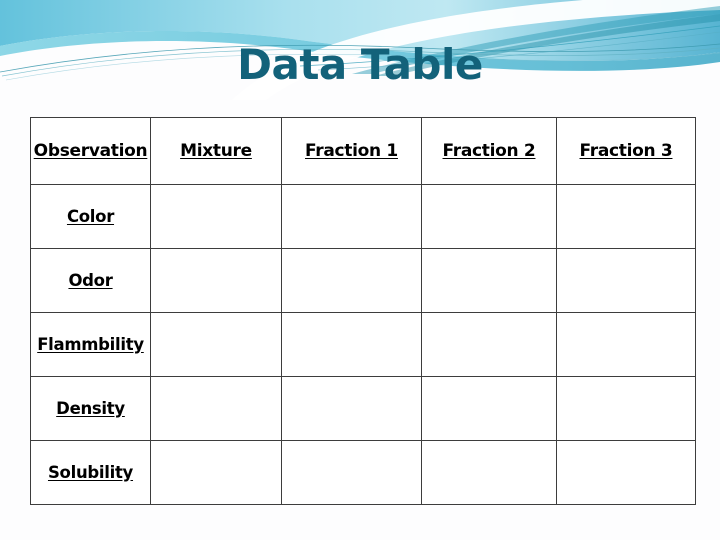 The height and width of the screenshot is (540, 720). I want to click on table-row: Flammbility, so click(363, 344).